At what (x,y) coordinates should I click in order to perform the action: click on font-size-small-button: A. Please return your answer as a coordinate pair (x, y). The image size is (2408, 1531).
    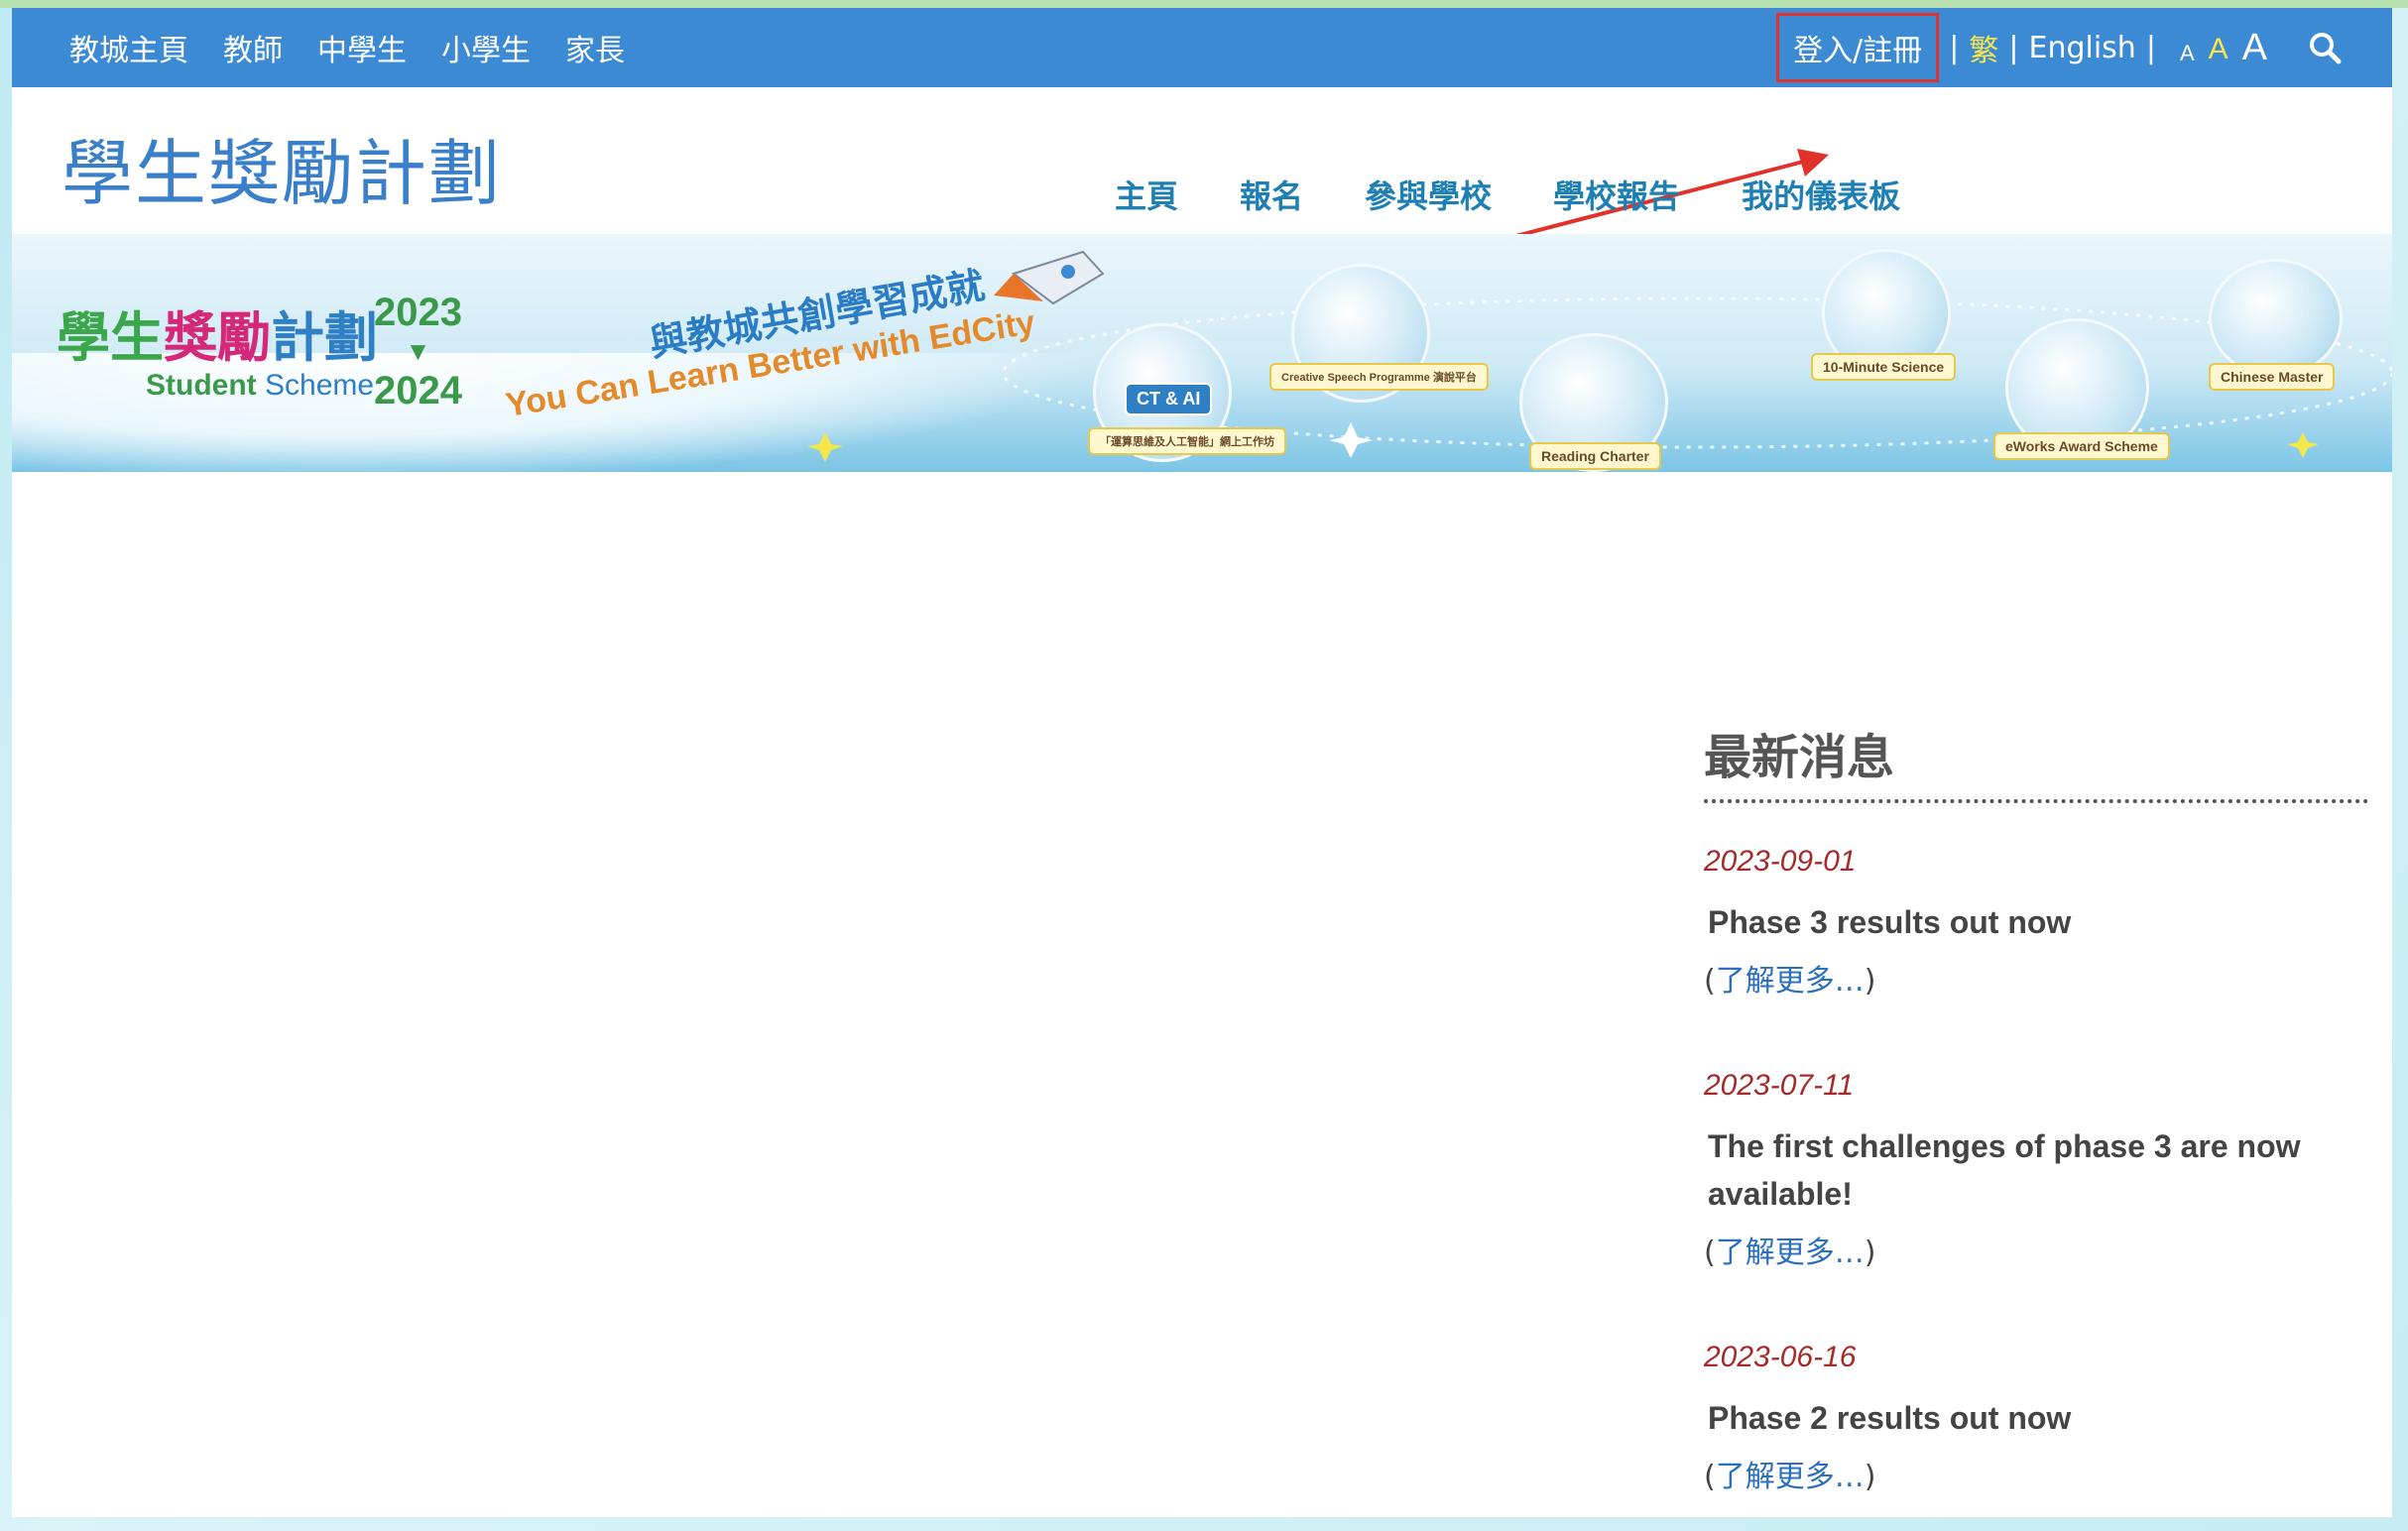
    Looking at the image, I should click on (2188, 53).